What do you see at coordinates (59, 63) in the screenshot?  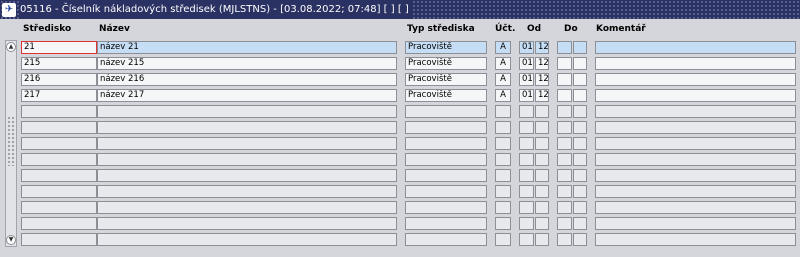 I see `cell-stredisko: 215` at bounding box center [59, 63].